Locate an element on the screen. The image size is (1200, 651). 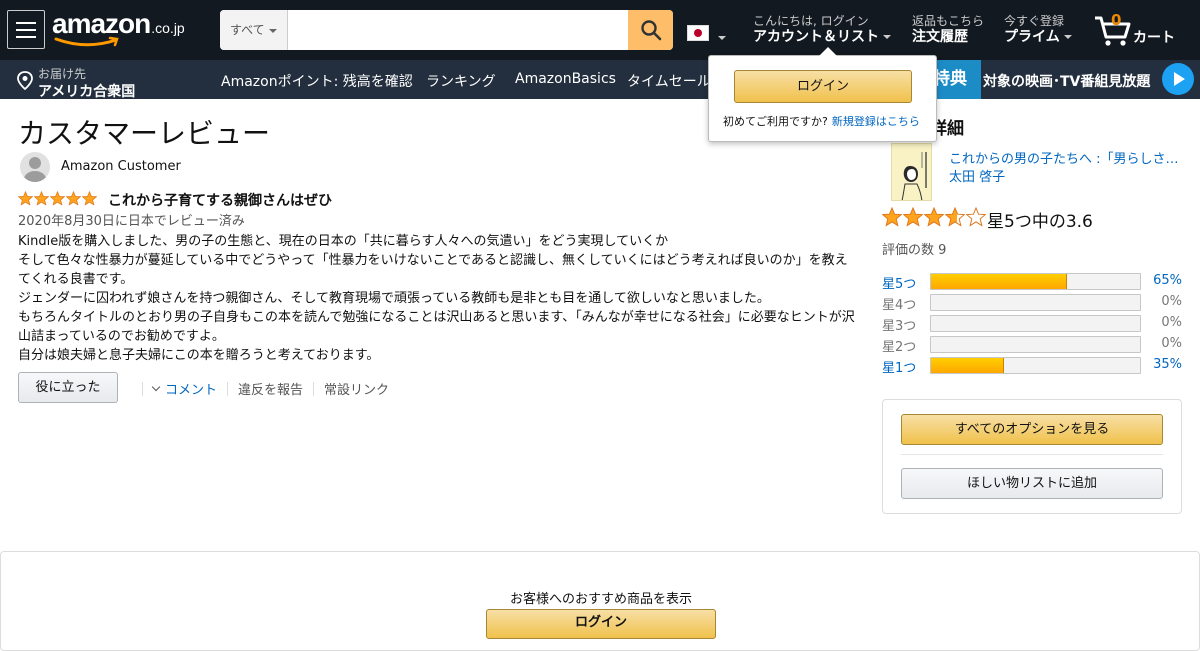
cart-button: 0 カート is located at coordinates (1138, 30).